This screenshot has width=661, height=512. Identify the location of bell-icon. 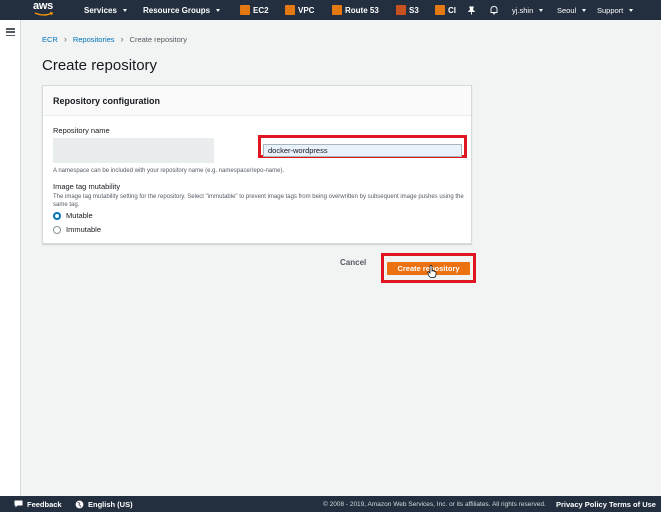
(494, 10).